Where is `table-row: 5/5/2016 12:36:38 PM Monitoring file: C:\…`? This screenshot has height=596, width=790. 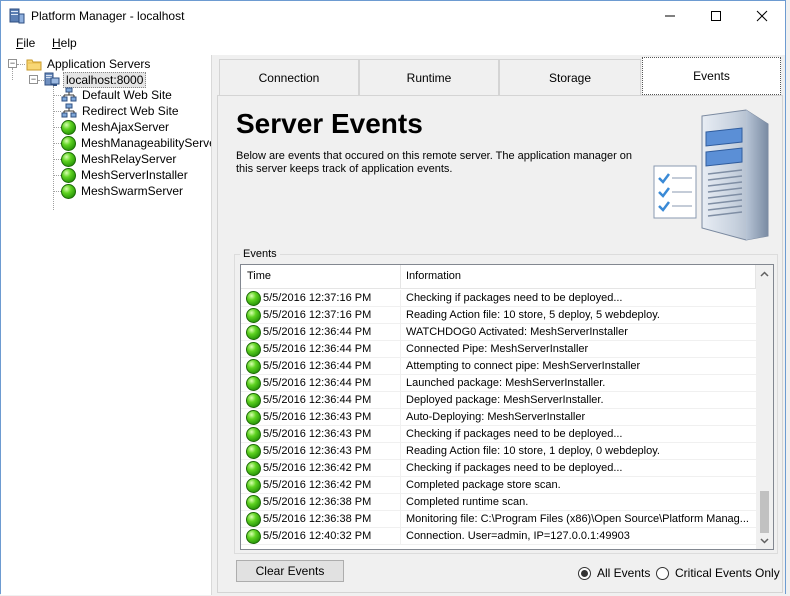 table-row: 5/5/2016 12:36:38 PM Monitoring file: C:\… is located at coordinates (498, 519).